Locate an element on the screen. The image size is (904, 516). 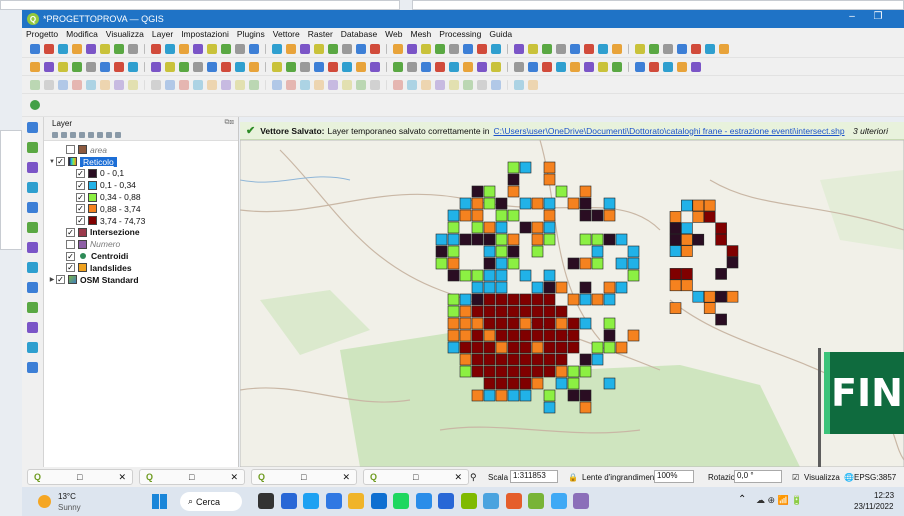
taskbar-qgis-preview-1: Q □ ✕ is located at coordinates (80, 477).